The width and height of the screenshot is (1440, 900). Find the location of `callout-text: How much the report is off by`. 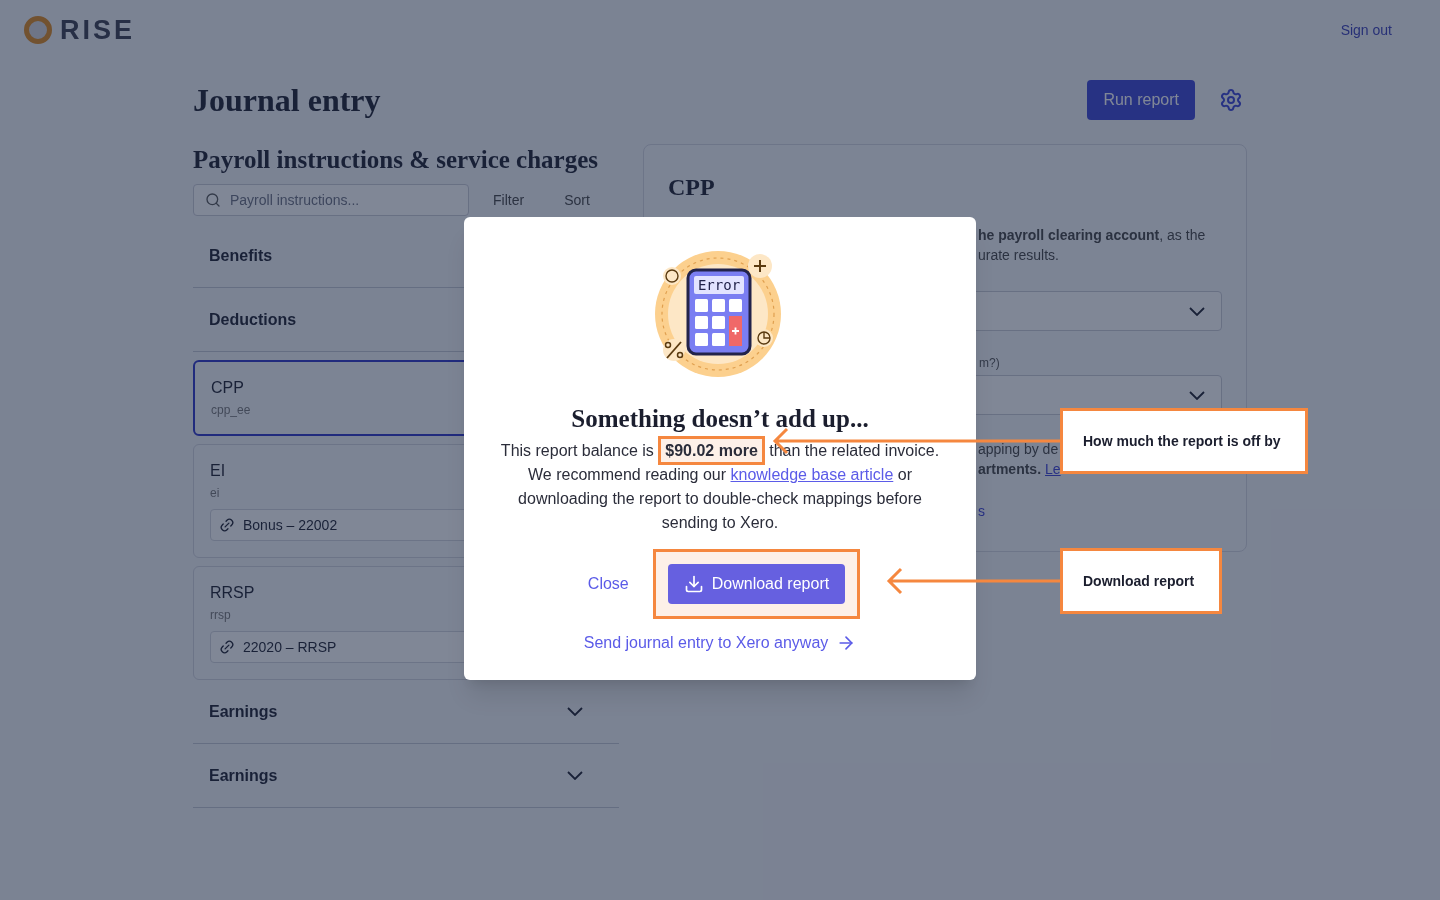

callout-text: How much the report is off by is located at coordinates (1182, 441).